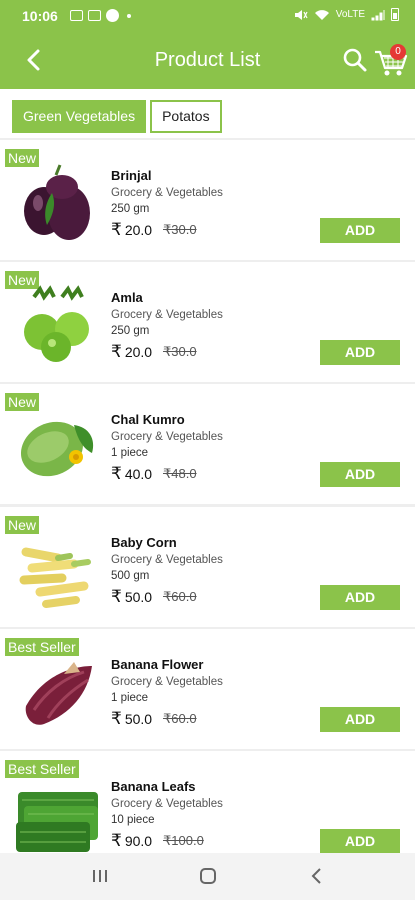 The image size is (415, 900). What do you see at coordinates (56, 323) in the screenshot?
I see `amla-image` at bounding box center [56, 323].